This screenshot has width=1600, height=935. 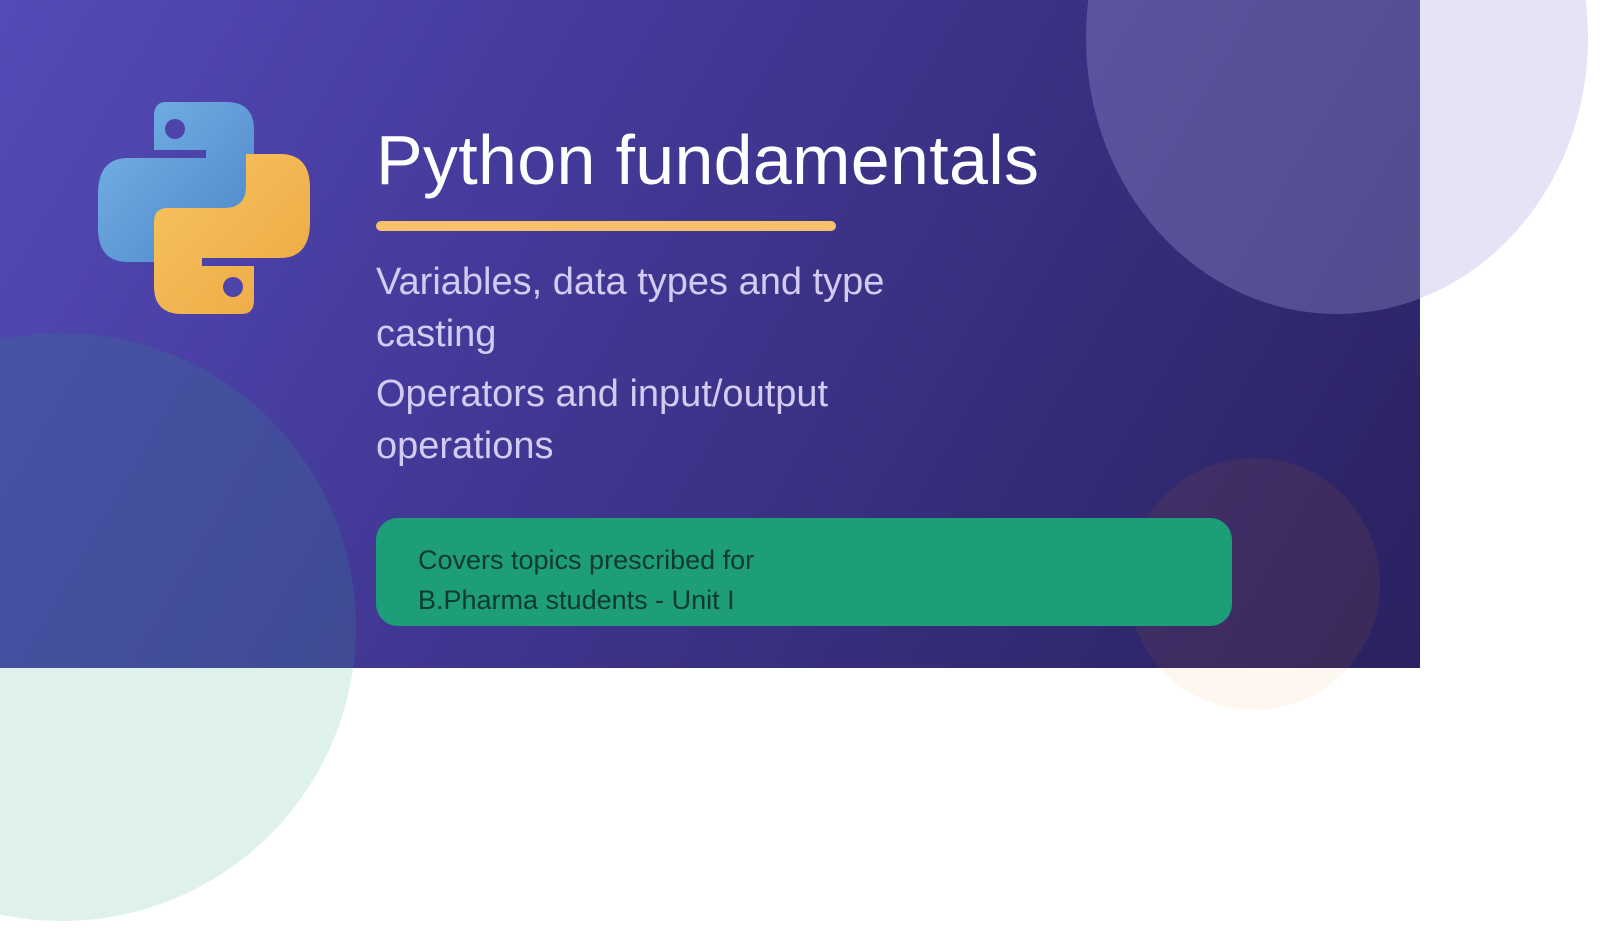 What do you see at coordinates (204, 208) in the screenshot?
I see `python-logo-icon` at bounding box center [204, 208].